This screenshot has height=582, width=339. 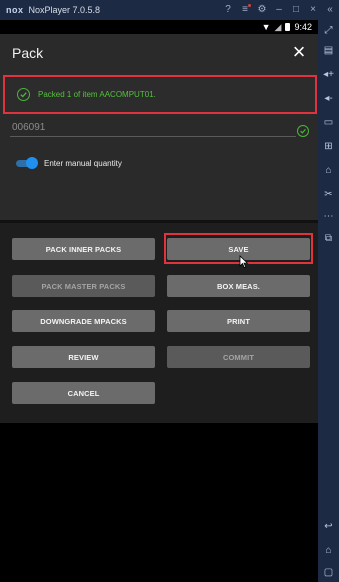 I want to click on menu-icon: ≡, so click(x=245, y=10).